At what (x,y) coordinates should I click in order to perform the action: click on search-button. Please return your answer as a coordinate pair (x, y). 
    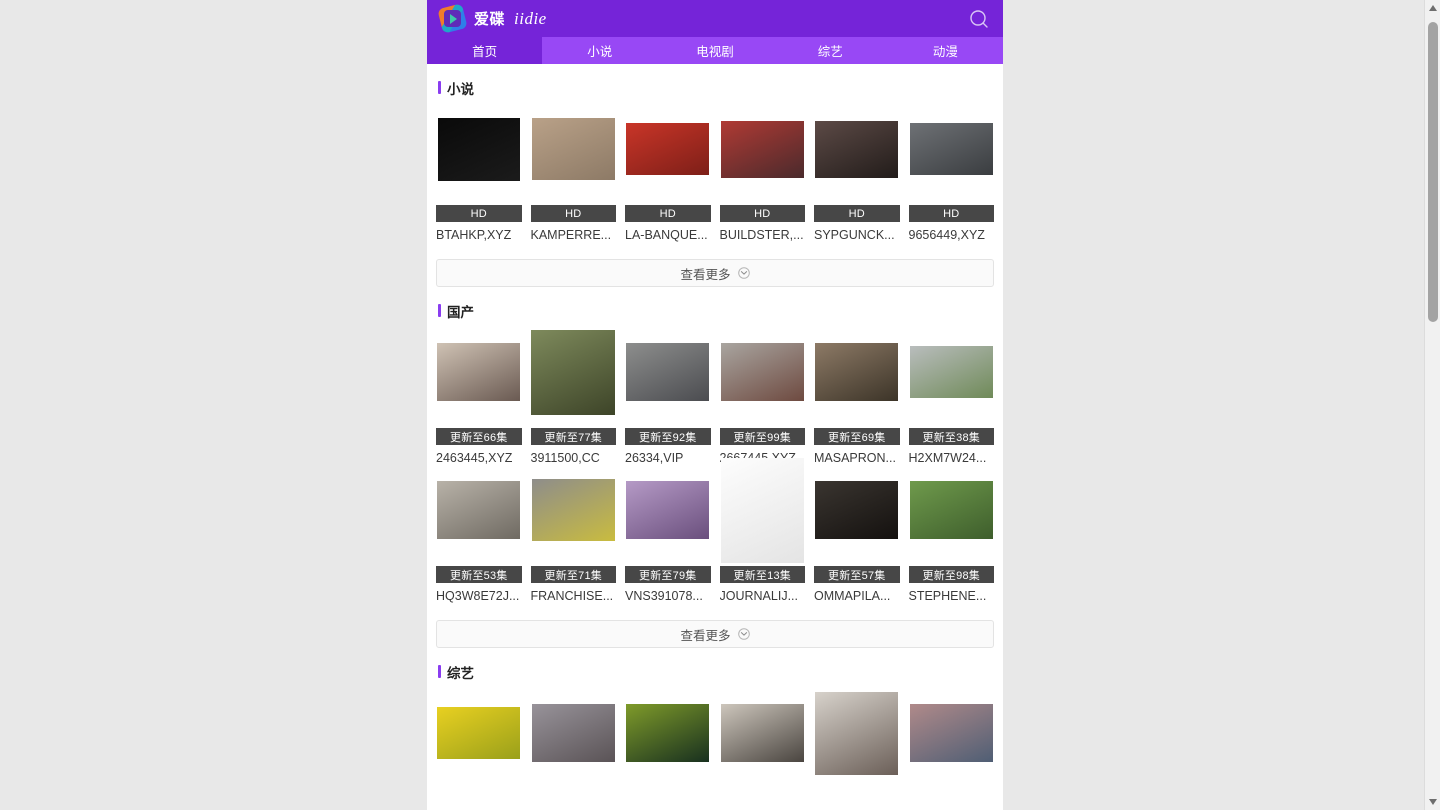
    Looking at the image, I should click on (979, 19).